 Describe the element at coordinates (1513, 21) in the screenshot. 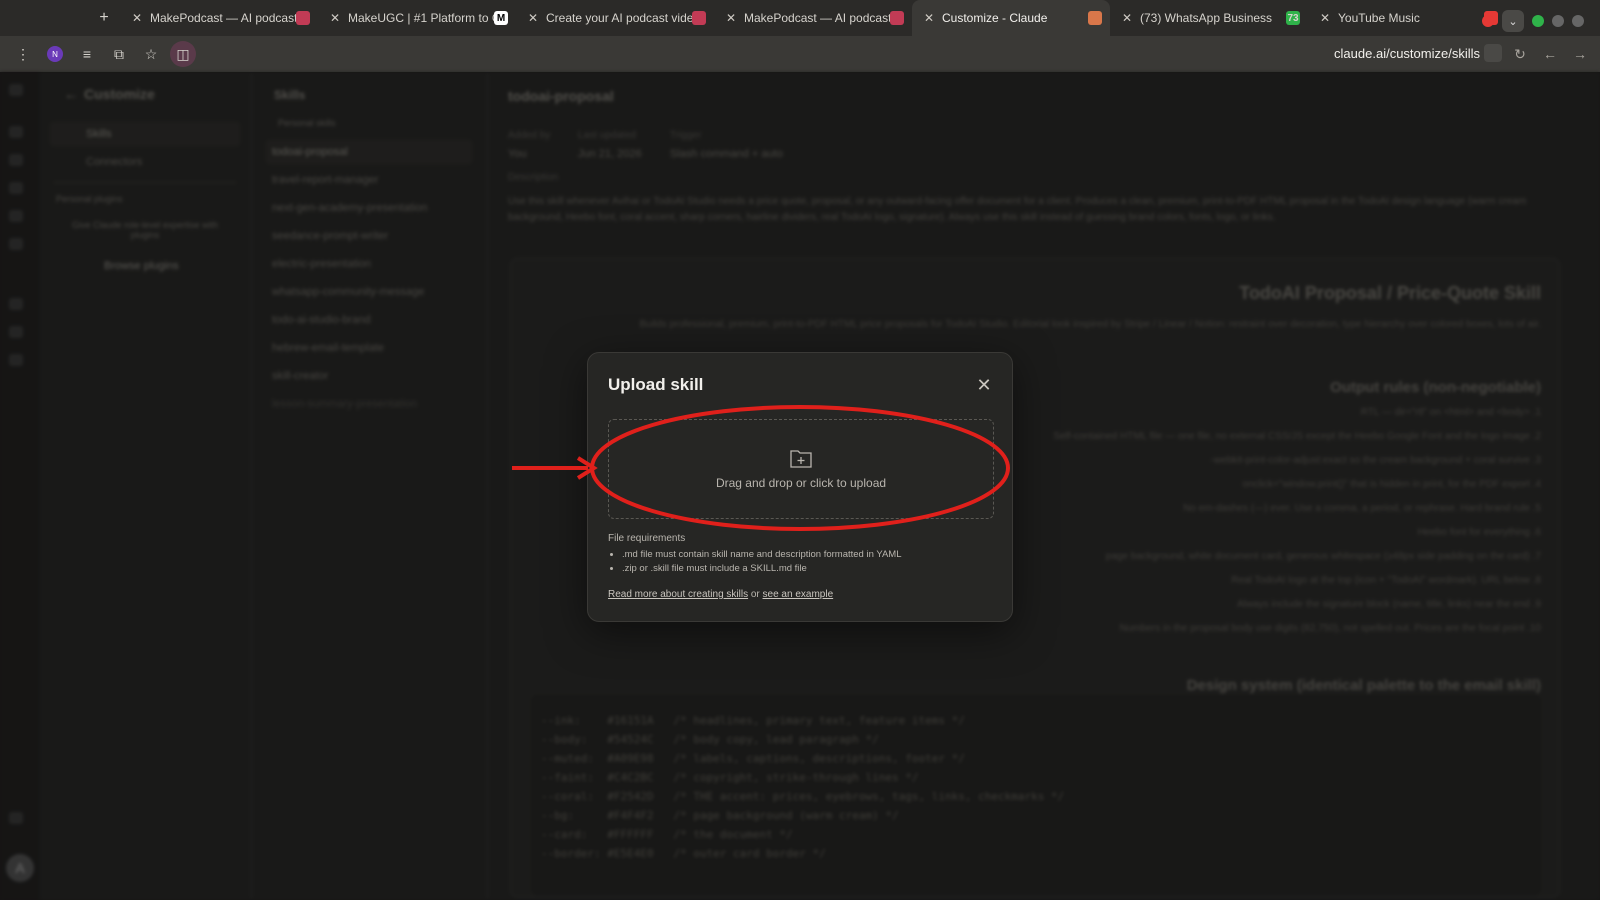

I see `chevron-down-icon: ⌄` at that location.